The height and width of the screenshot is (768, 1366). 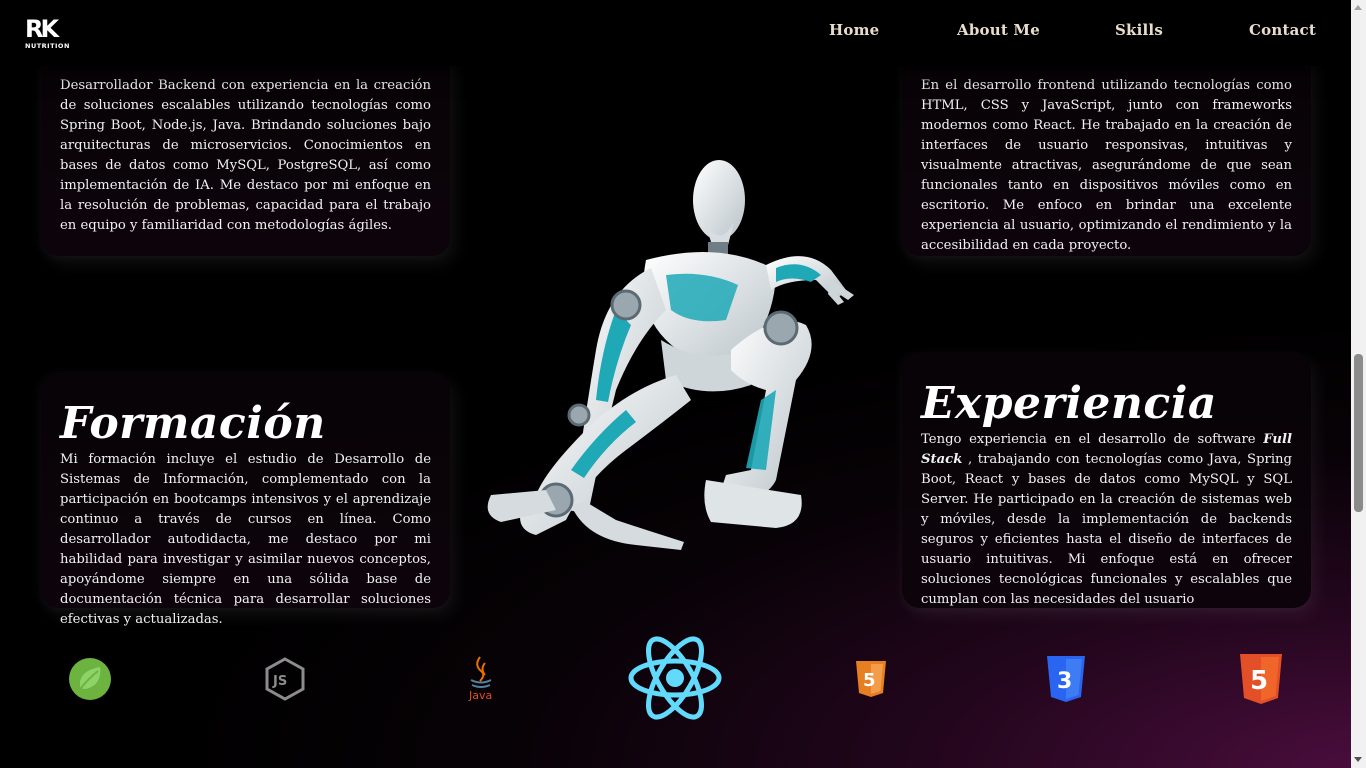 What do you see at coordinates (480, 679) in the screenshot?
I see `java-icon: Java` at bounding box center [480, 679].